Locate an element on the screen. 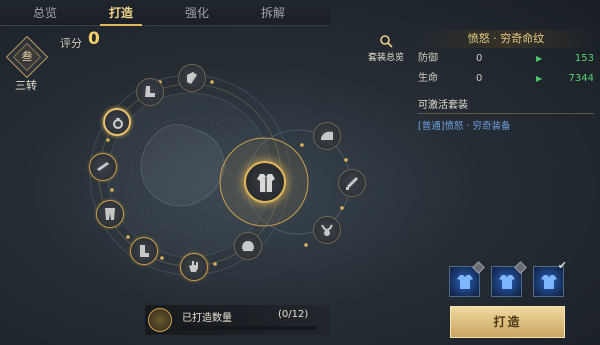 The height and width of the screenshot is (345, 600). tab-bar: 总览 打造 强化 拆解 is located at coordinates (165, 13).